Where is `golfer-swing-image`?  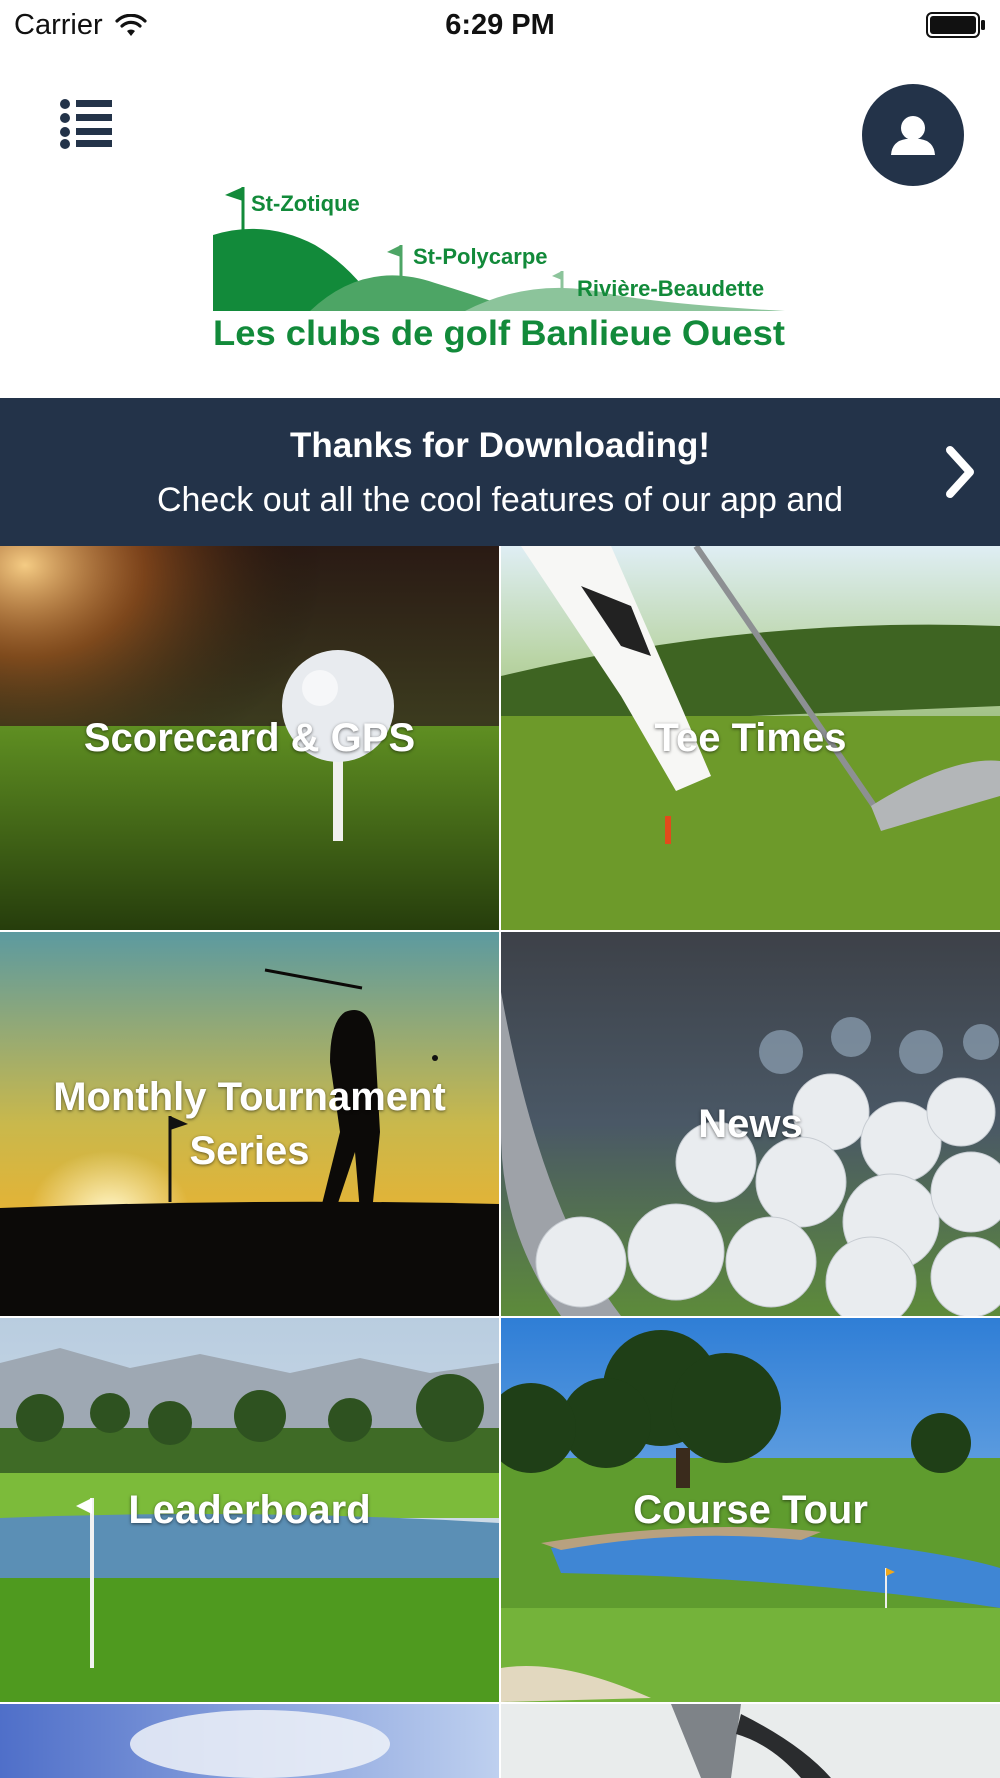 golfer-swing-image is located at coordinates (750, 1741).